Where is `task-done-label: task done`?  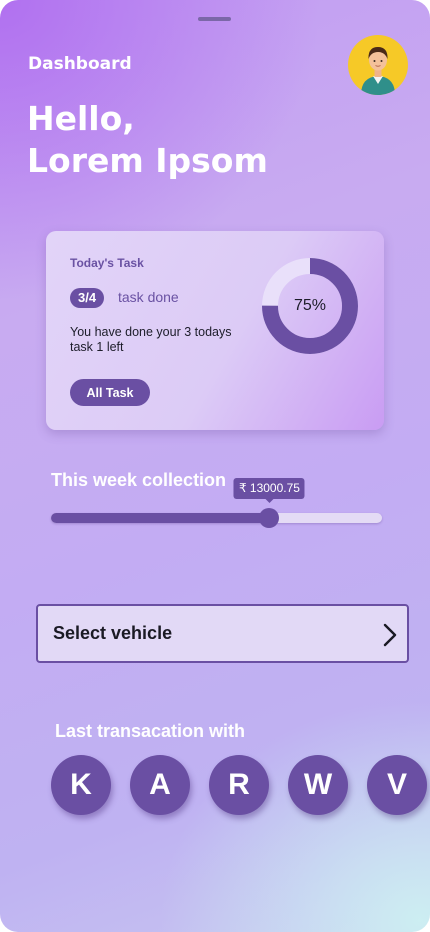
task-done-label: task done is located at coordinates (148, 297).